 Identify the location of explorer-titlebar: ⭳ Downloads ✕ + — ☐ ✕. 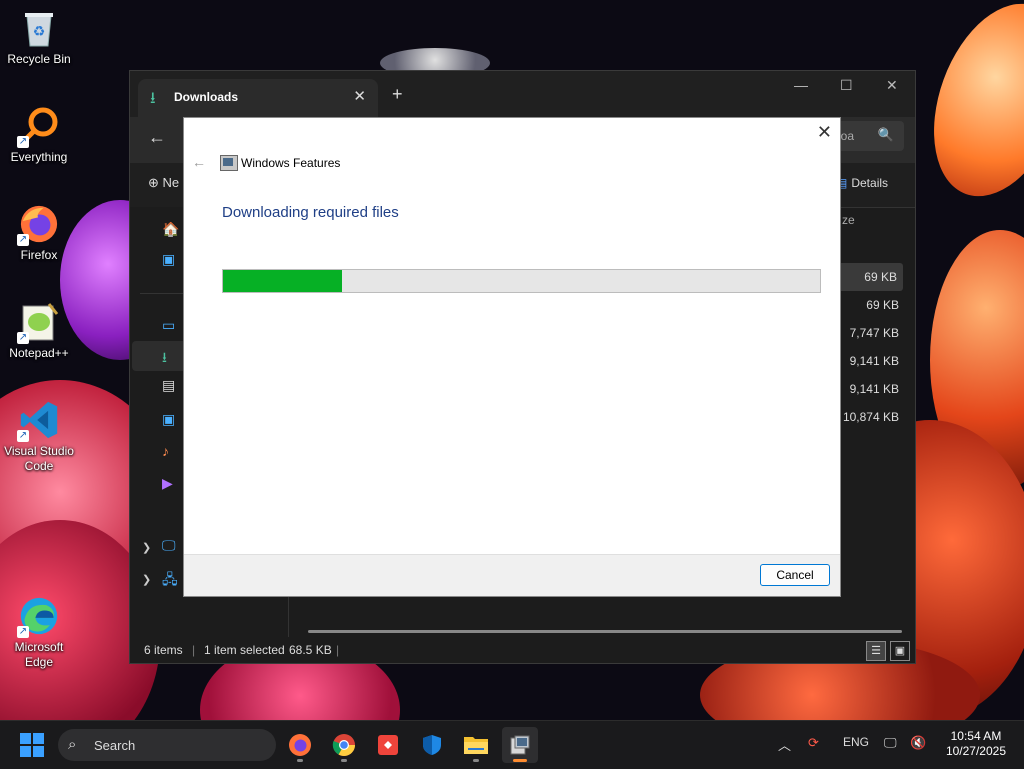
(522, 94).